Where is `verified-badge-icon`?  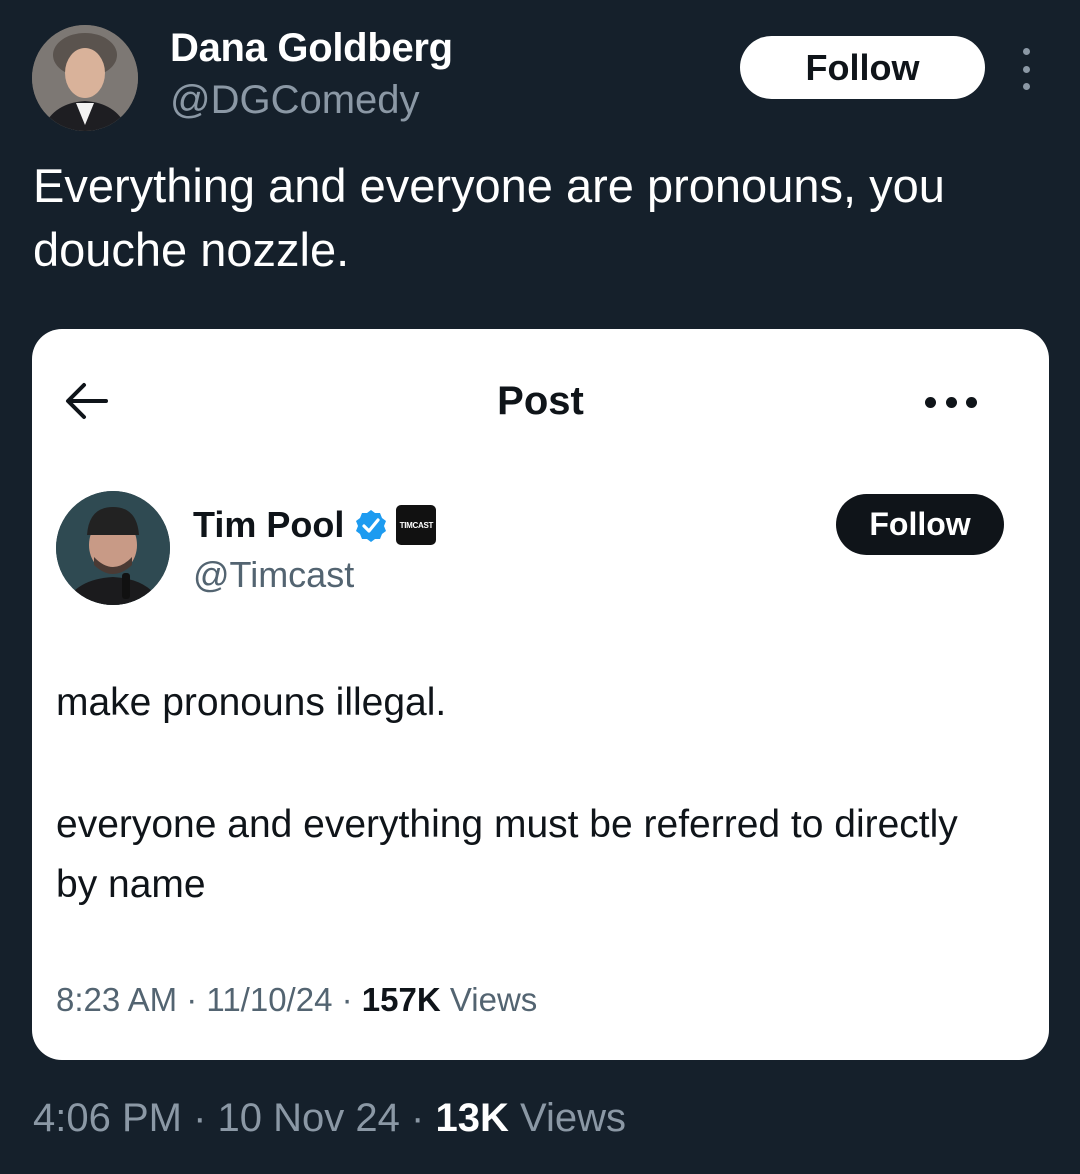 verified-badge-icon is located at coordinates (371, 526).